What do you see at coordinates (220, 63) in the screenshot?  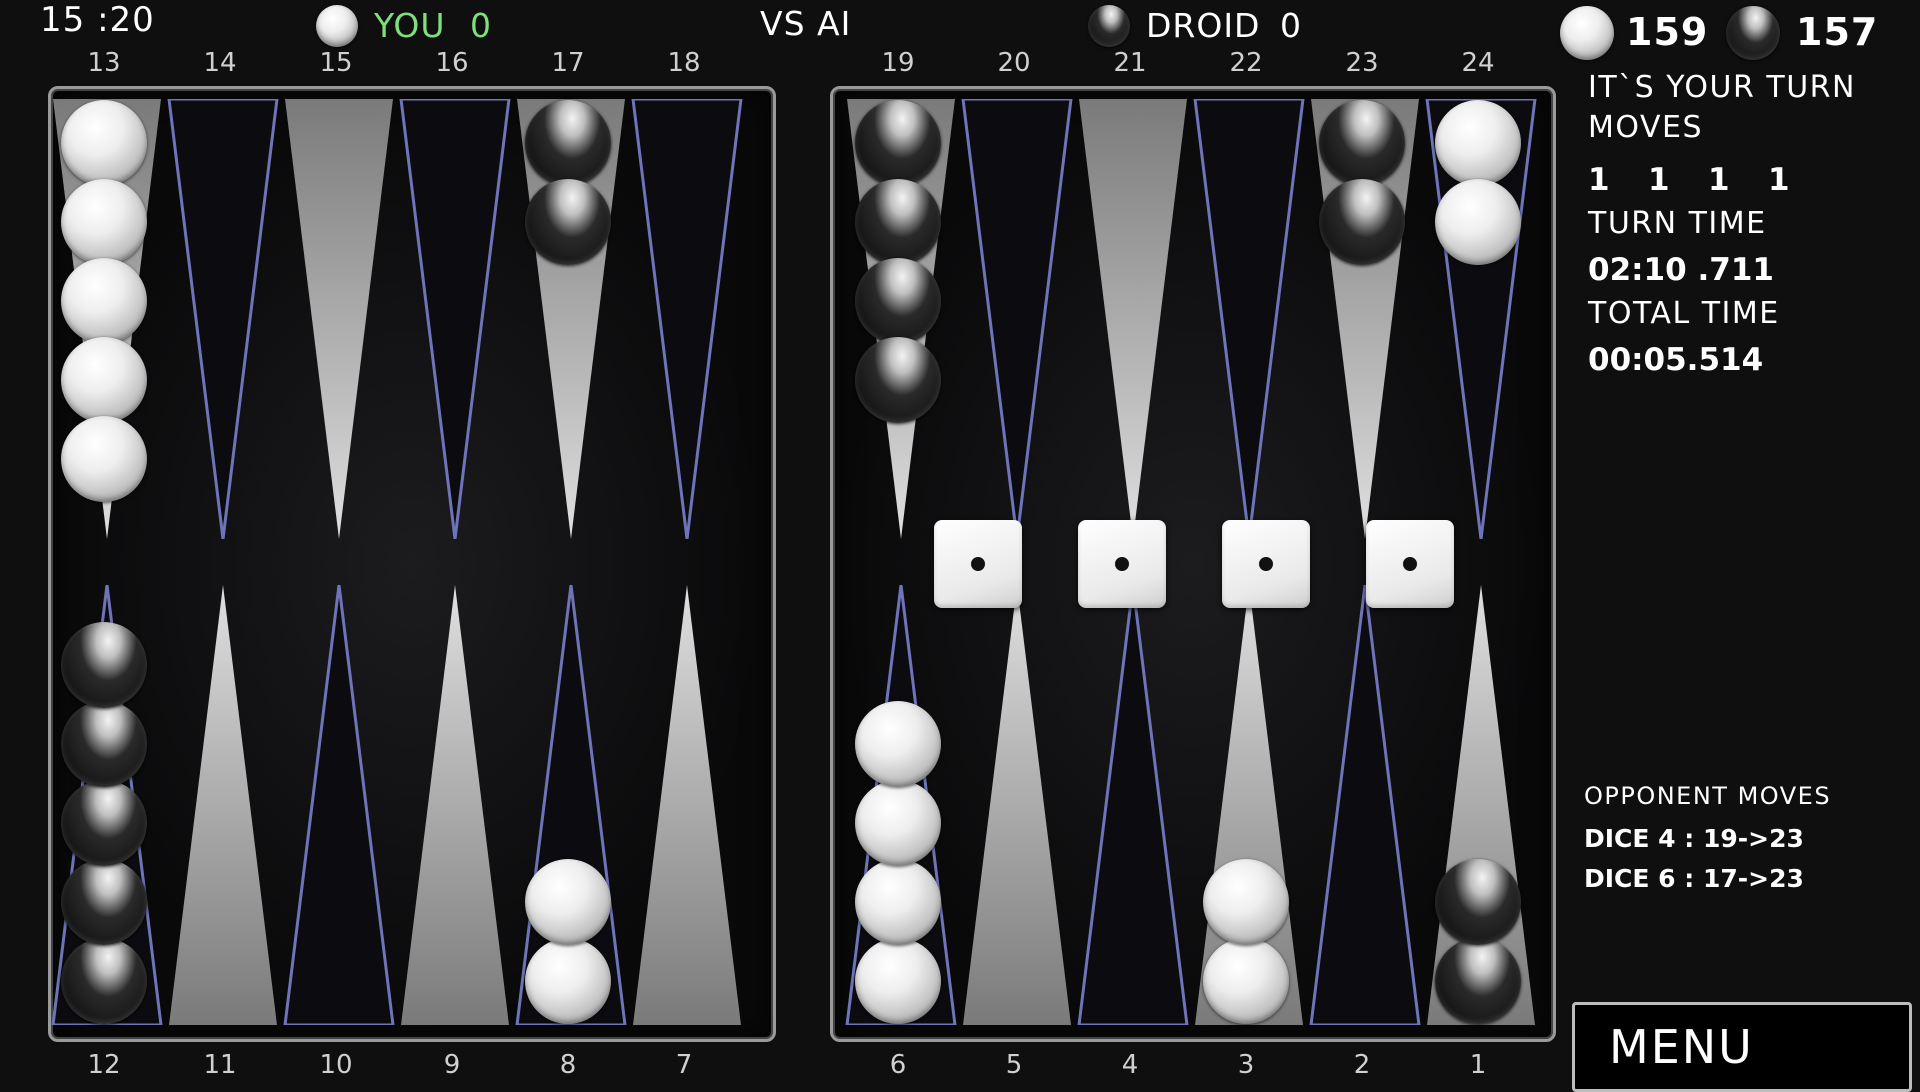 I see `point-number-14: 14` at bounding box center [220, 63].